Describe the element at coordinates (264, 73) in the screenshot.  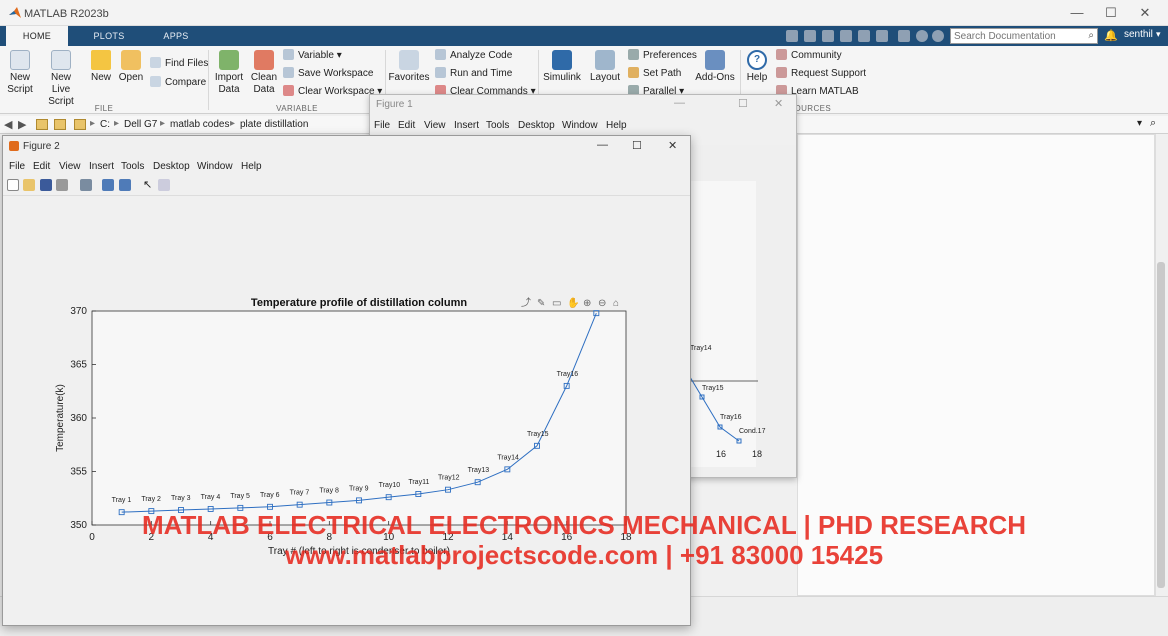
I see `clean-data-button: Clean Data` at that location.